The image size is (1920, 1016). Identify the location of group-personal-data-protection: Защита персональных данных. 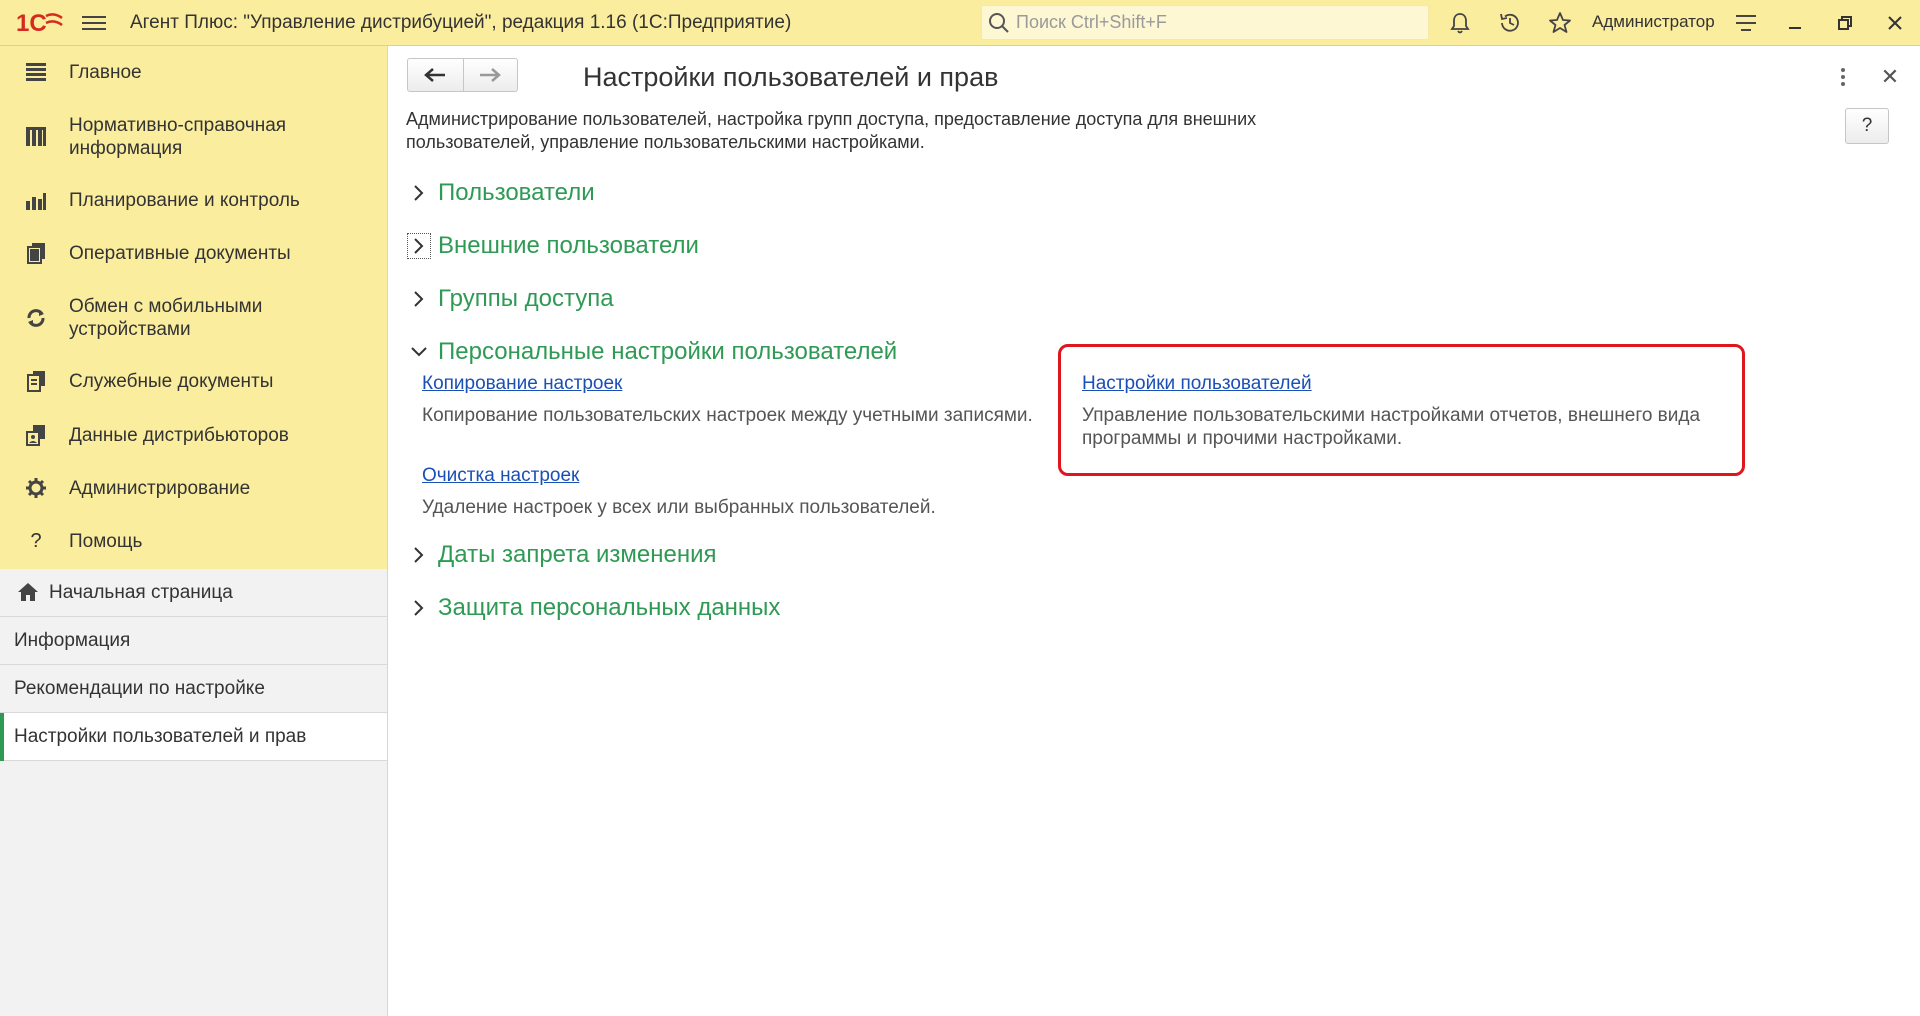
(595, 608).